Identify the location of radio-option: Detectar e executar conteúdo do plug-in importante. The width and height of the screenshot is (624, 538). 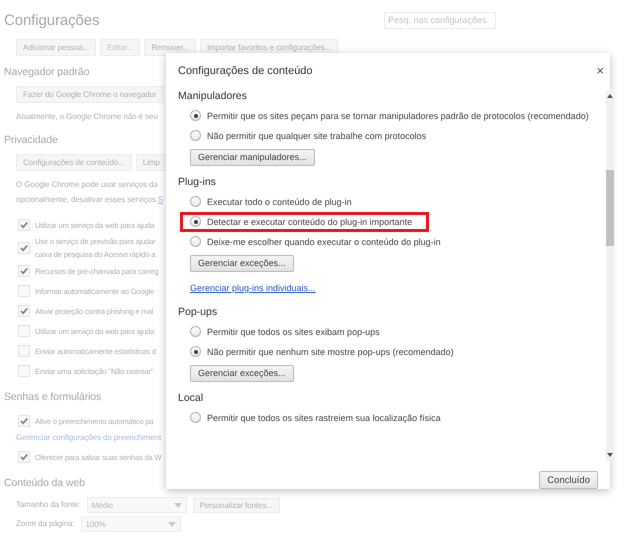
(301, 221).